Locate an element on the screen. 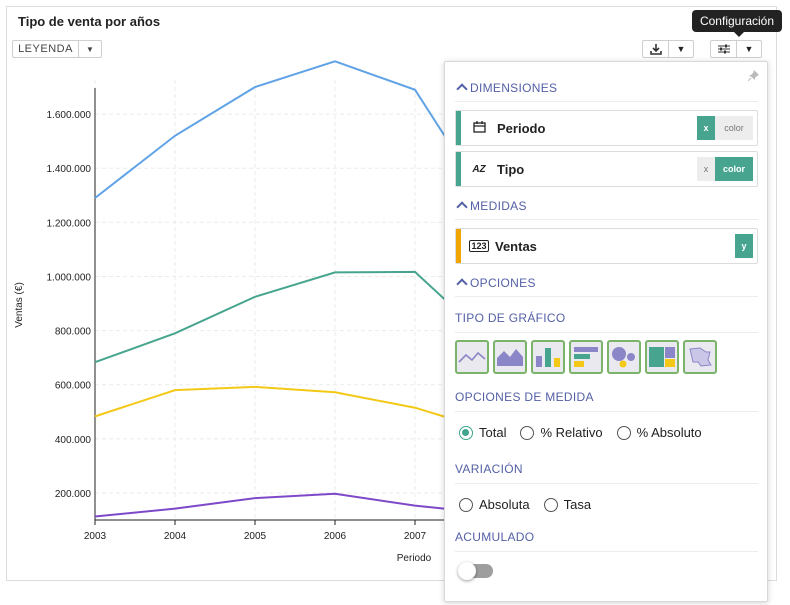 Image resolution: width=790 pixels, height=605 pixels. y-tick-label: 800.000 is located at coordinates (73, 332).